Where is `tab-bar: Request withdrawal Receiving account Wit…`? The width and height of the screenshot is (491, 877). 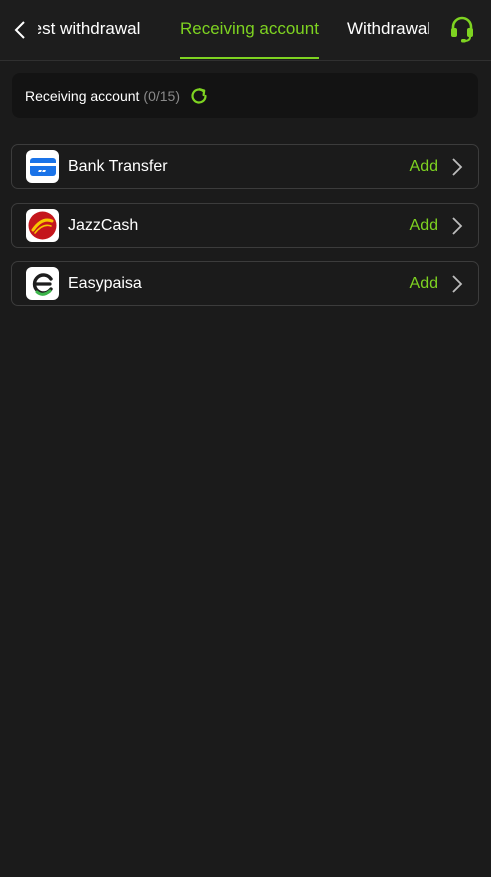
tab-bar: Request withdrawal Receiving account Wit… is located at coordinates (235, 30).